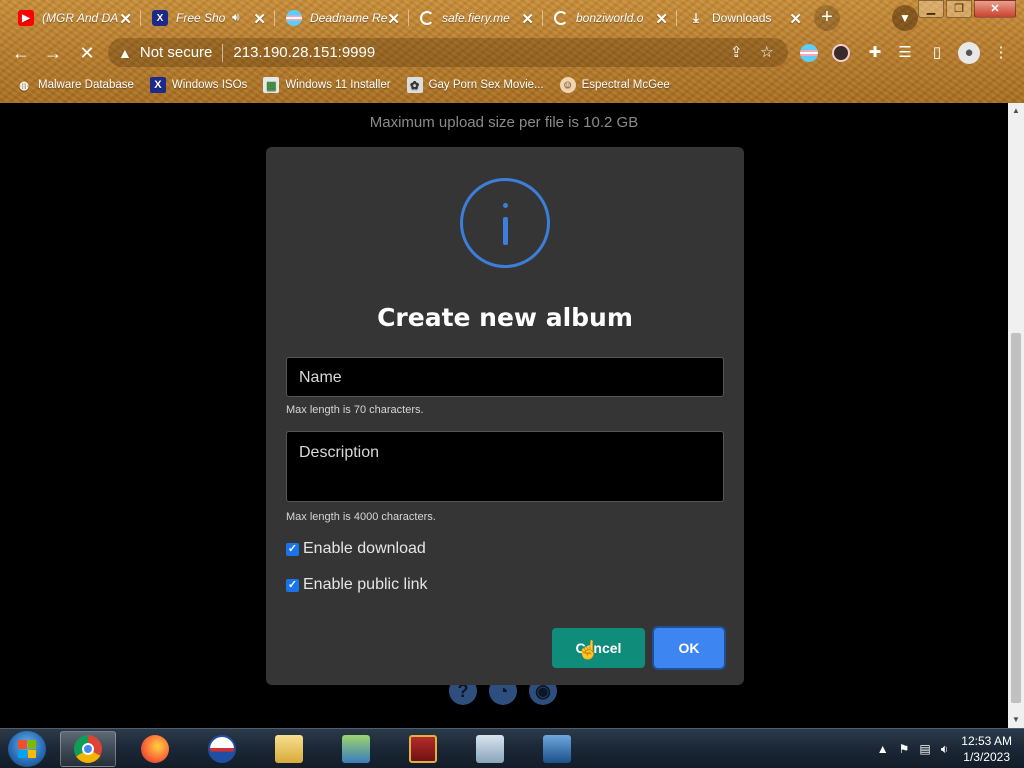  I want to click on side-panel-icon: ▯, so click(937, 53).